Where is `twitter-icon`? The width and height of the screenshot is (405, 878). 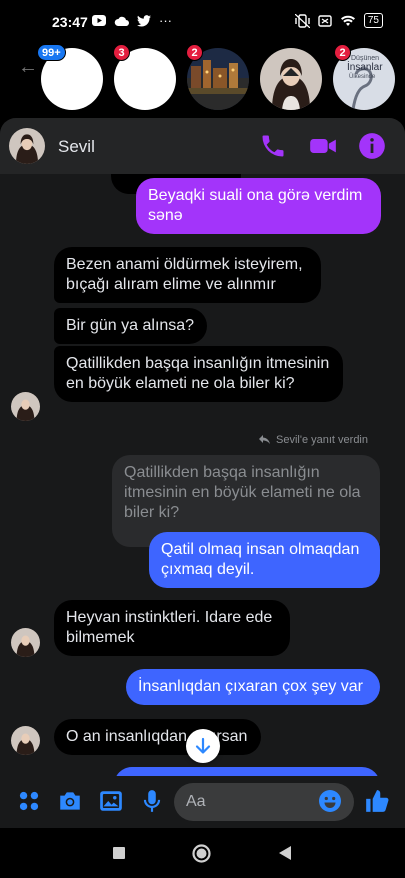 twitter-icon is located at coordinates (144, 20).